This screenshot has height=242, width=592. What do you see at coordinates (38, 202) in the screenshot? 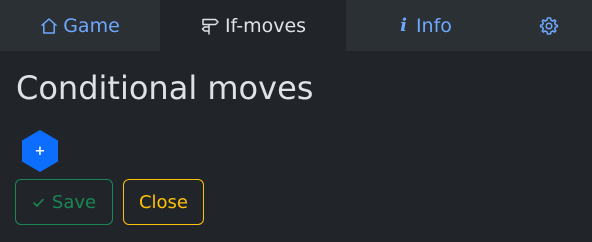
I see `check-icon` at bounding box center [38, 202].